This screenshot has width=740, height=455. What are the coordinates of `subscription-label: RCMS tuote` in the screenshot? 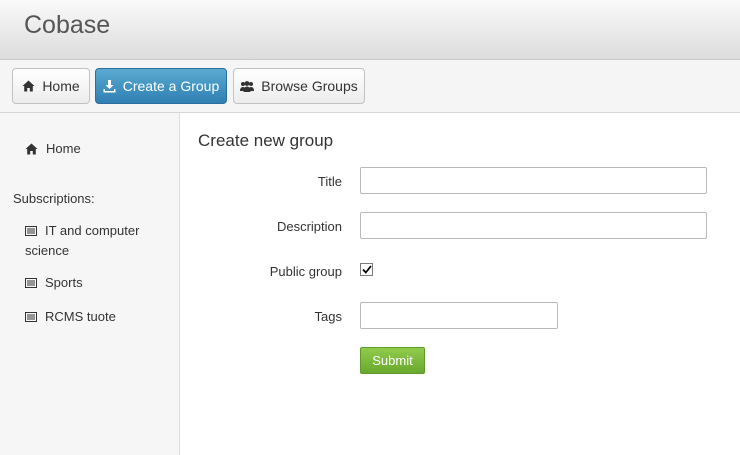 It's located at (80, 316).